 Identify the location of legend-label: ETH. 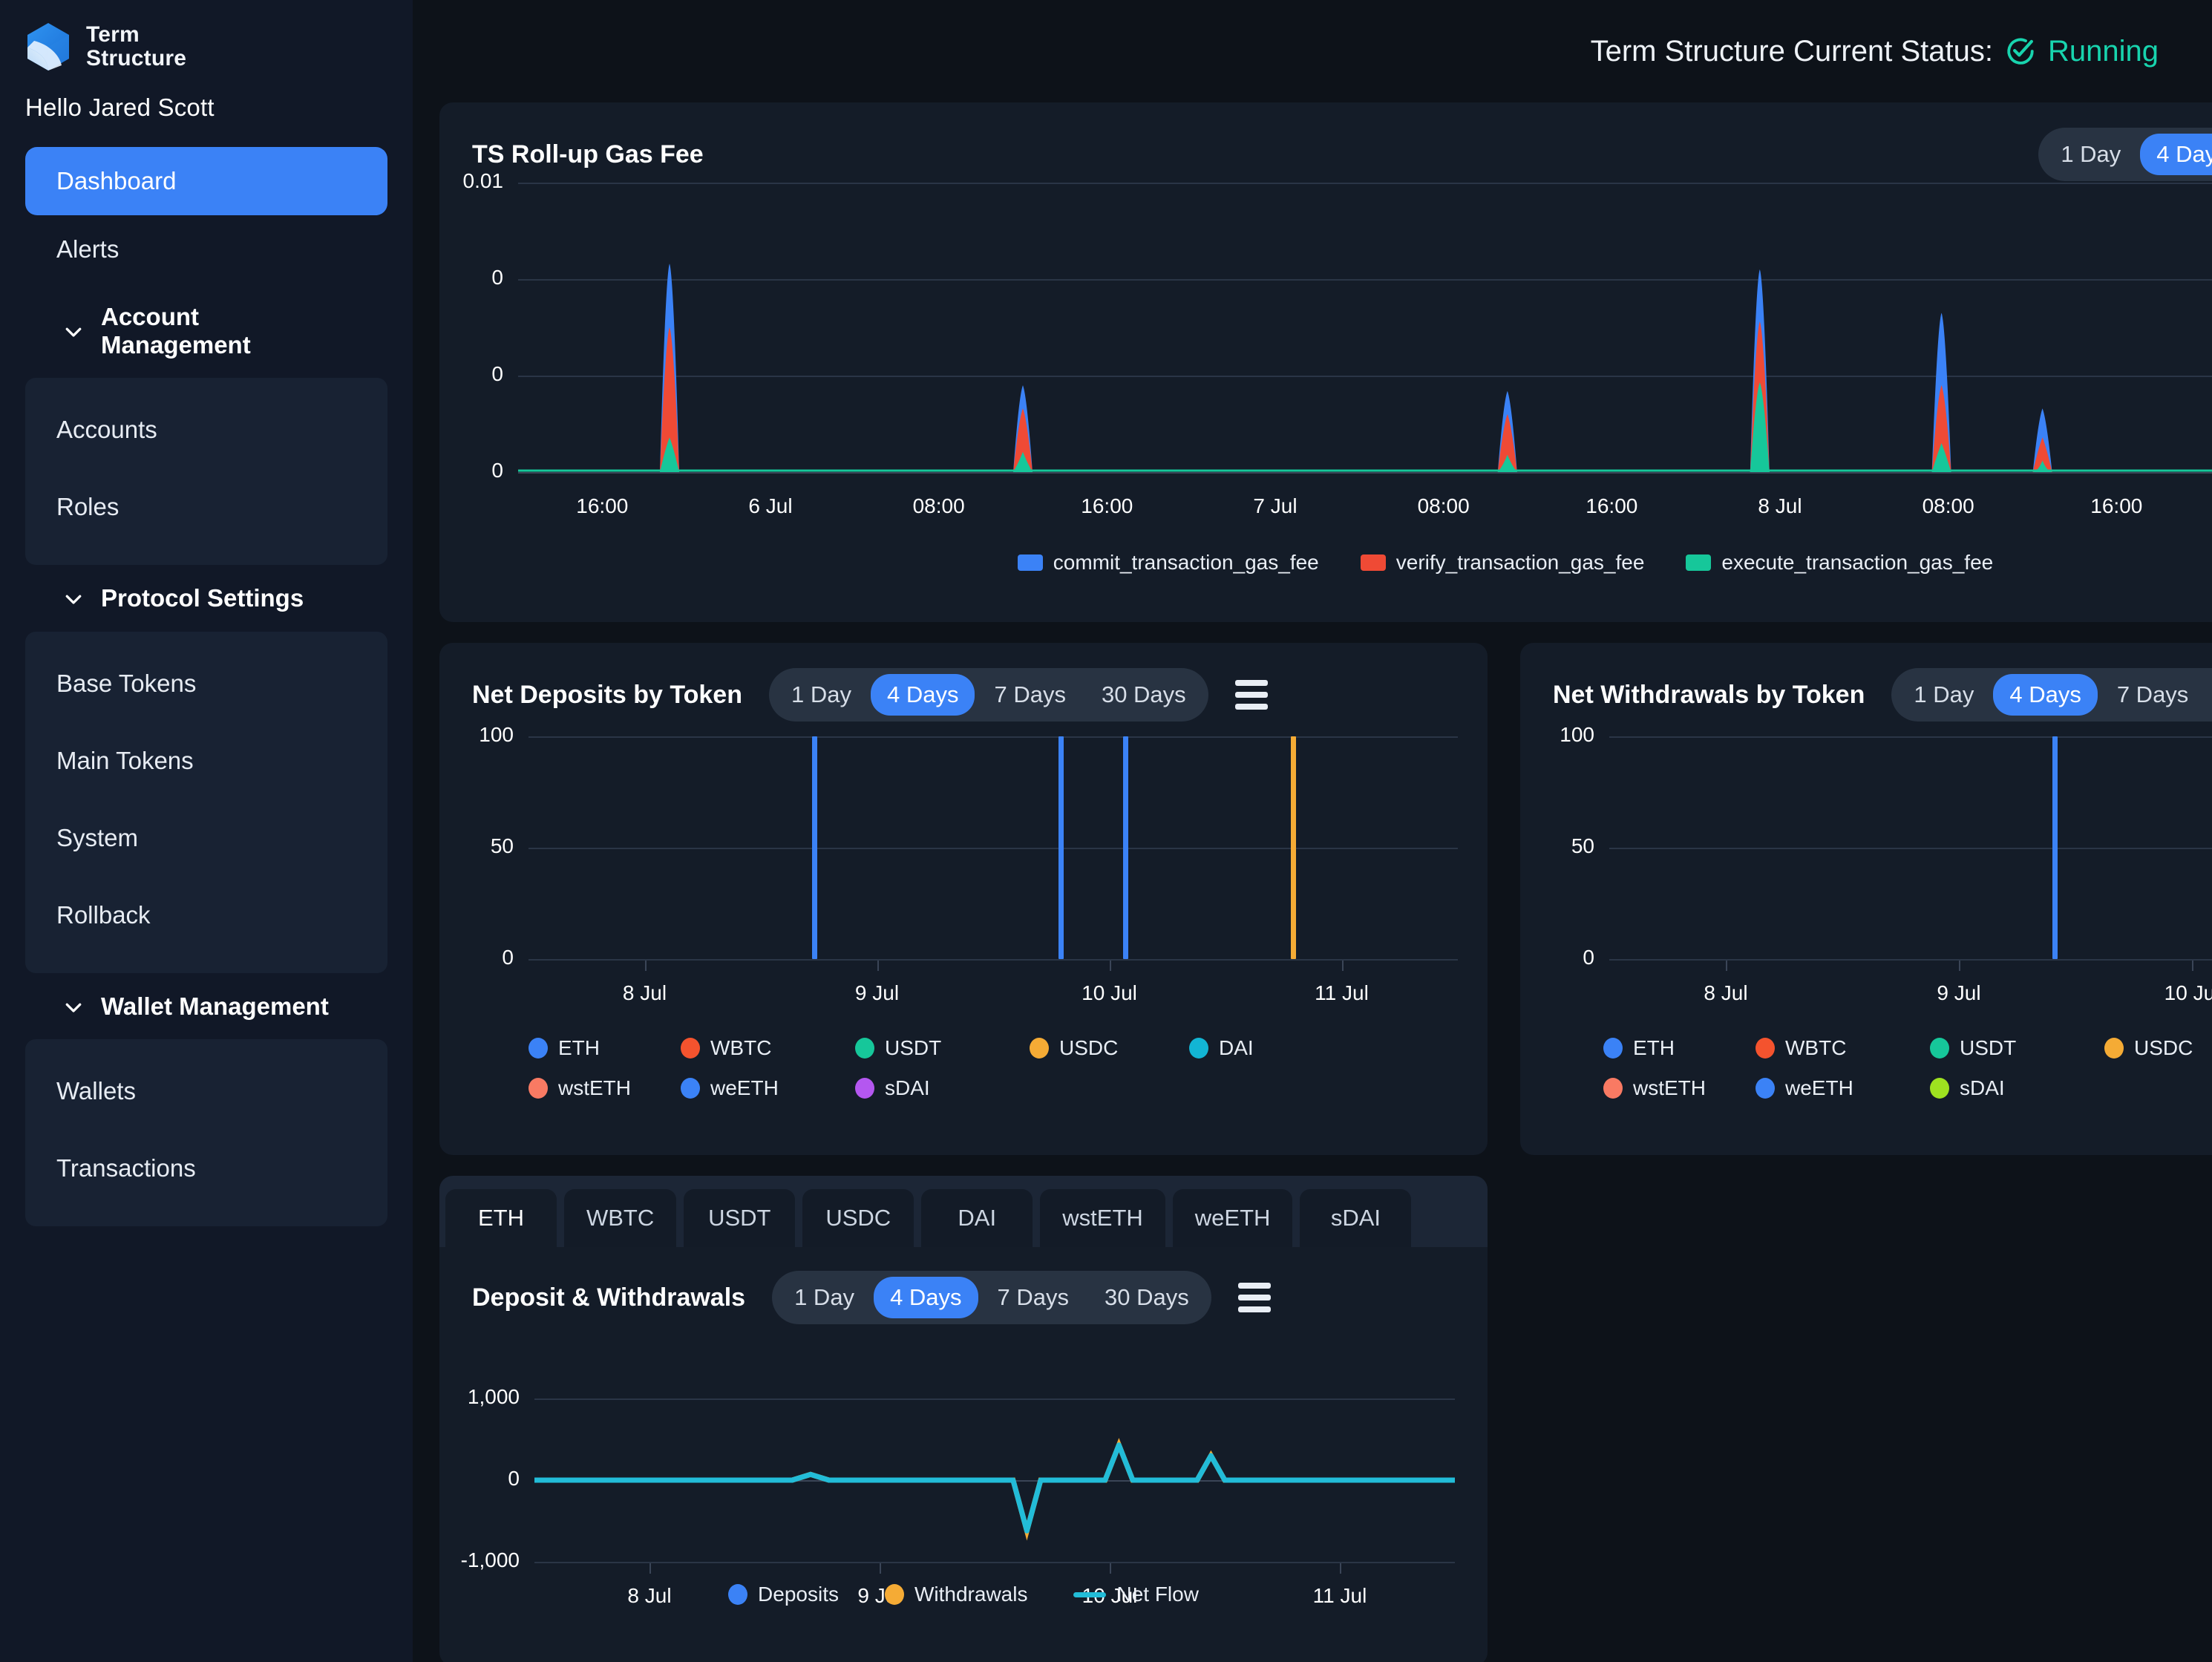
(1654, 1047).